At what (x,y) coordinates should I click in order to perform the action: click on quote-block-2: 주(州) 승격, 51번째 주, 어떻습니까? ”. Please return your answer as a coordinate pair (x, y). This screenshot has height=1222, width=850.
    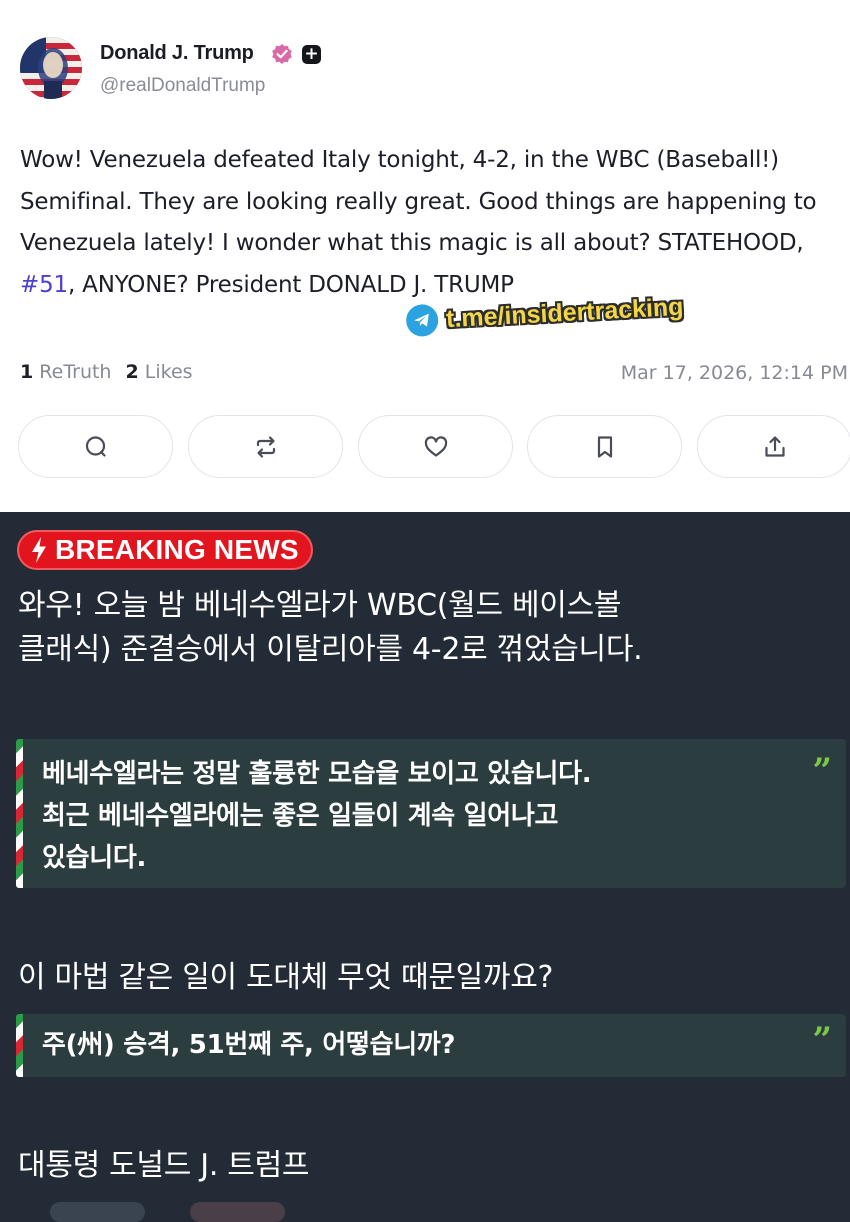
    Looking at the image, I should click on (431, 1045).